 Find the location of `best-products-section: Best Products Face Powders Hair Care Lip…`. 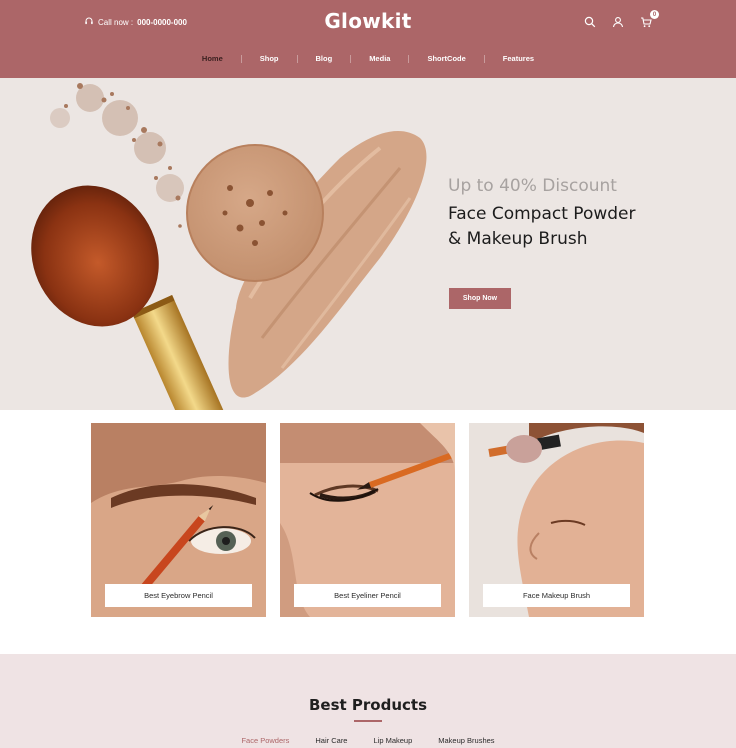

best-products-section: Best Products Face Powders Hair Care Lip… is located at coordinates (368, 701).